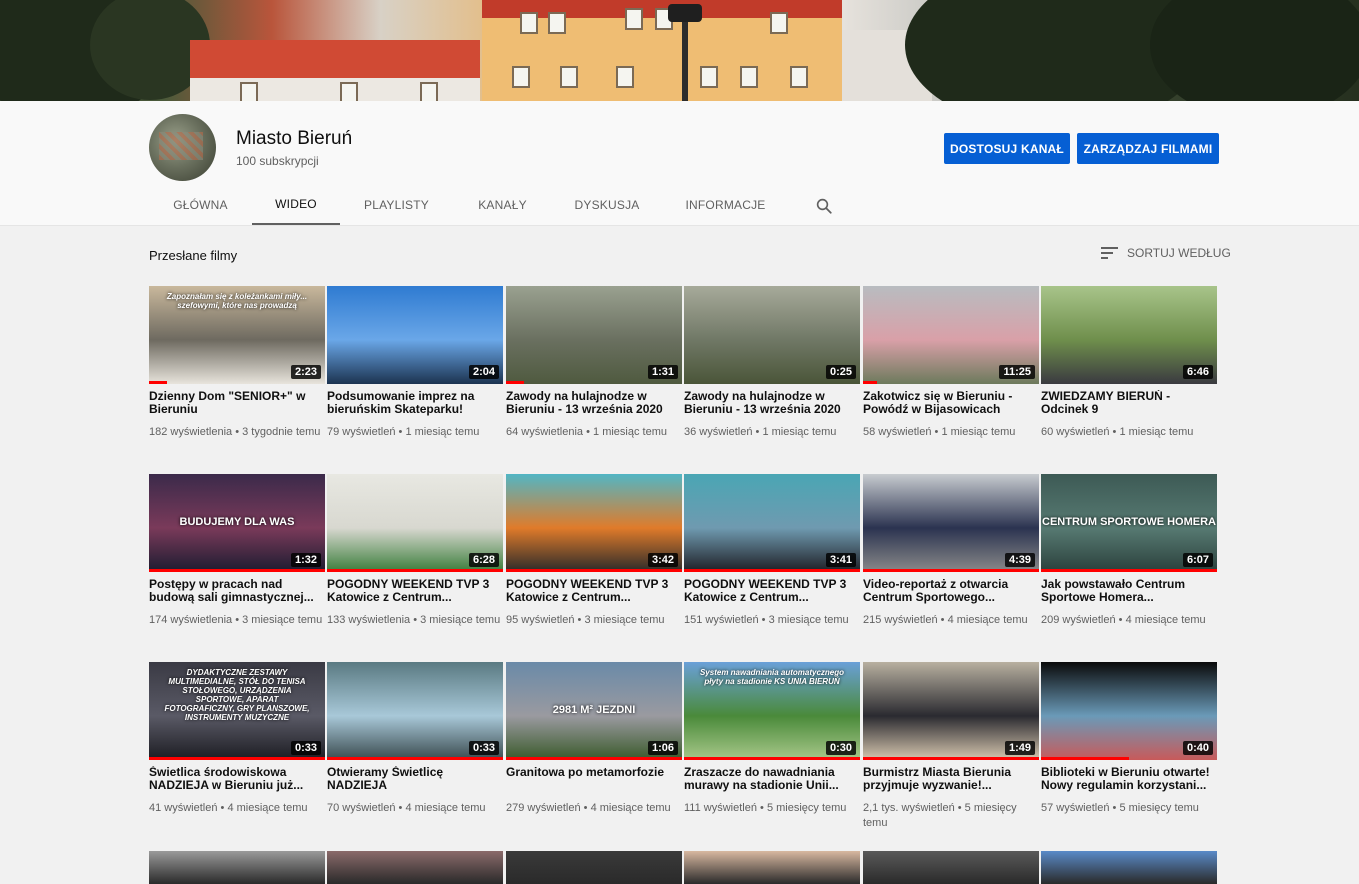 This screenshot has height=884, width=1359. What do you see at coordinates (772, 523) in the screenshot?
I see `video-thumbnail: 3:41` at bounding box center [772, 523].